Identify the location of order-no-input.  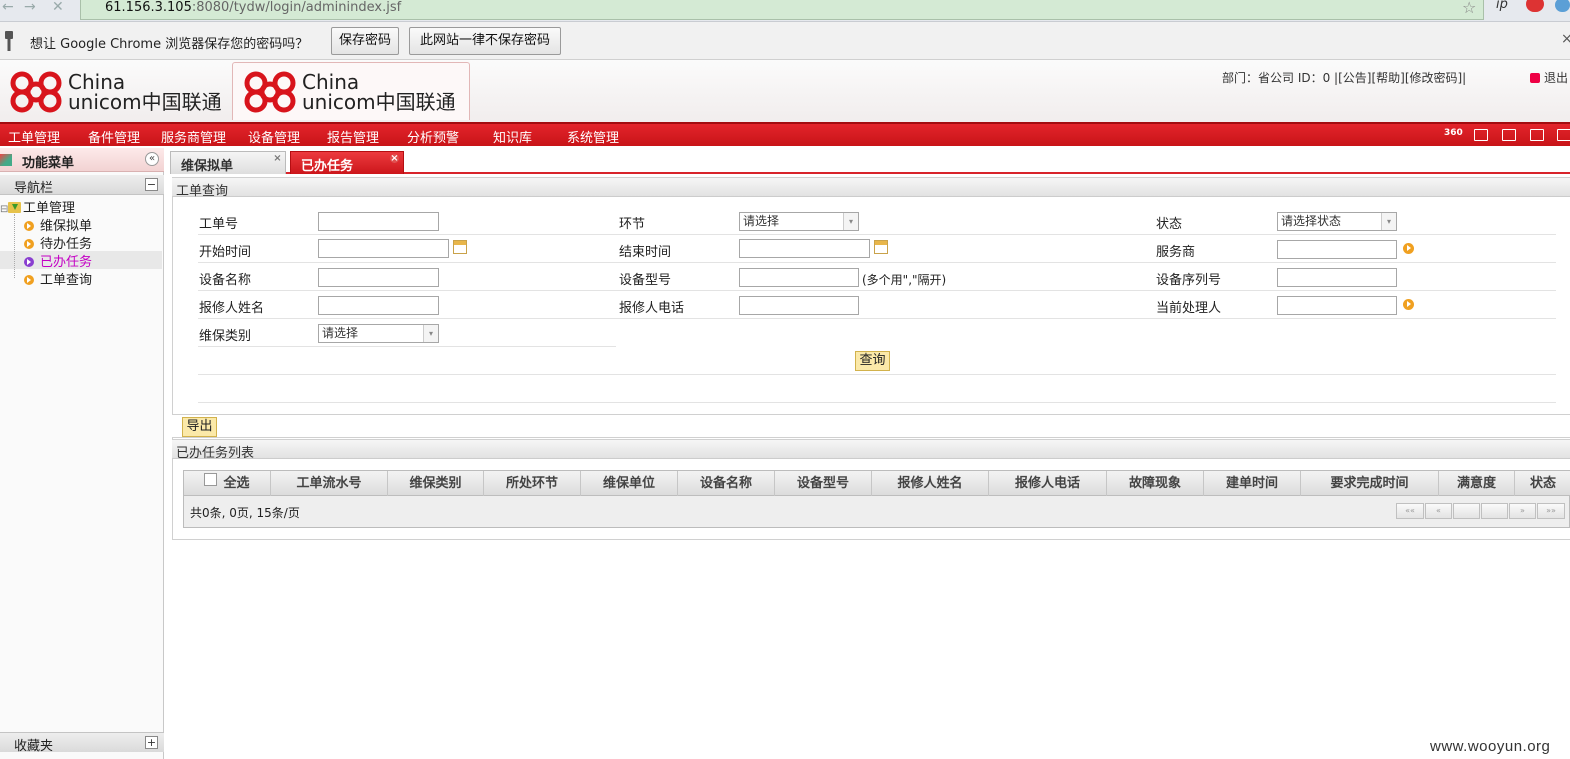
(378, 221).